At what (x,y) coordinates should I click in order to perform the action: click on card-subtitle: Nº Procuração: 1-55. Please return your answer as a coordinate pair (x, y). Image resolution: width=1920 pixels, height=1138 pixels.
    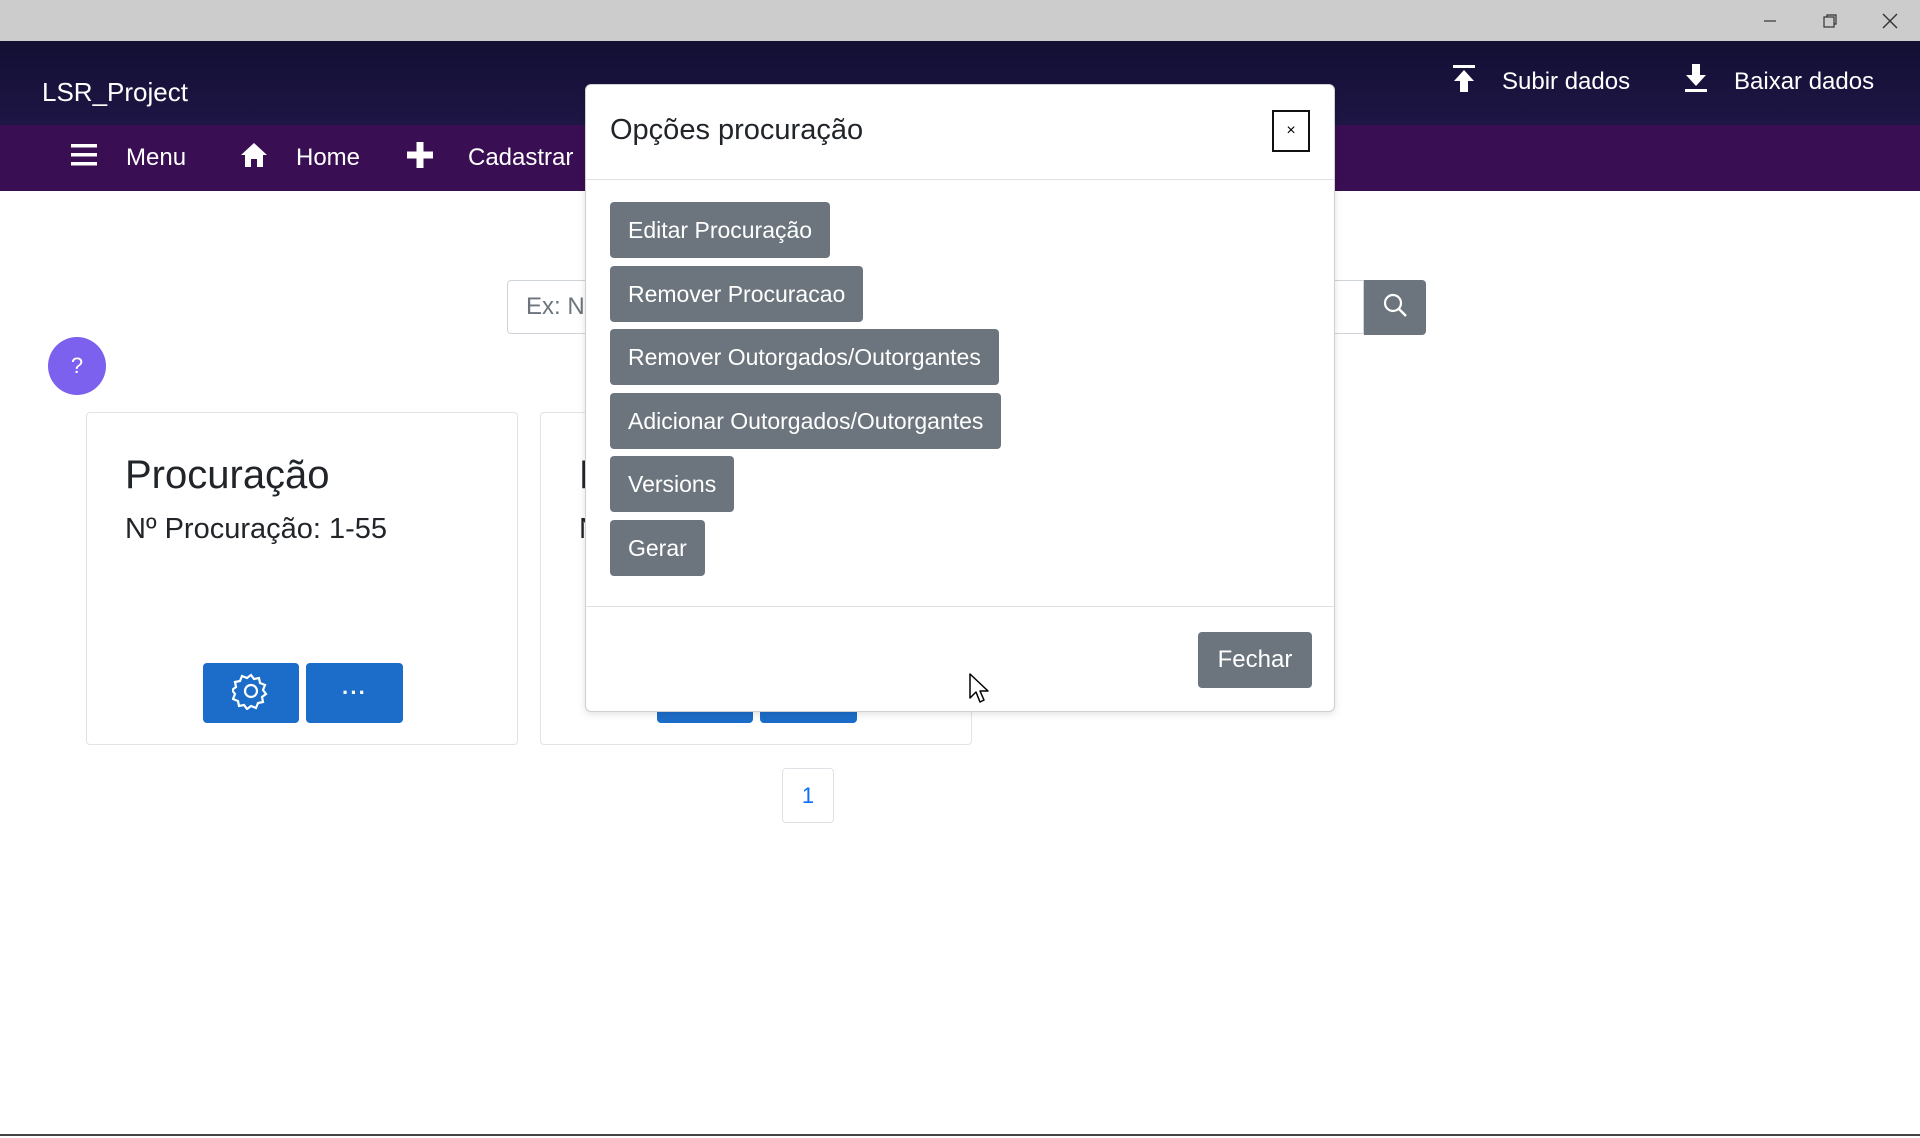
    Looking at the image, I should click on (256, 529).